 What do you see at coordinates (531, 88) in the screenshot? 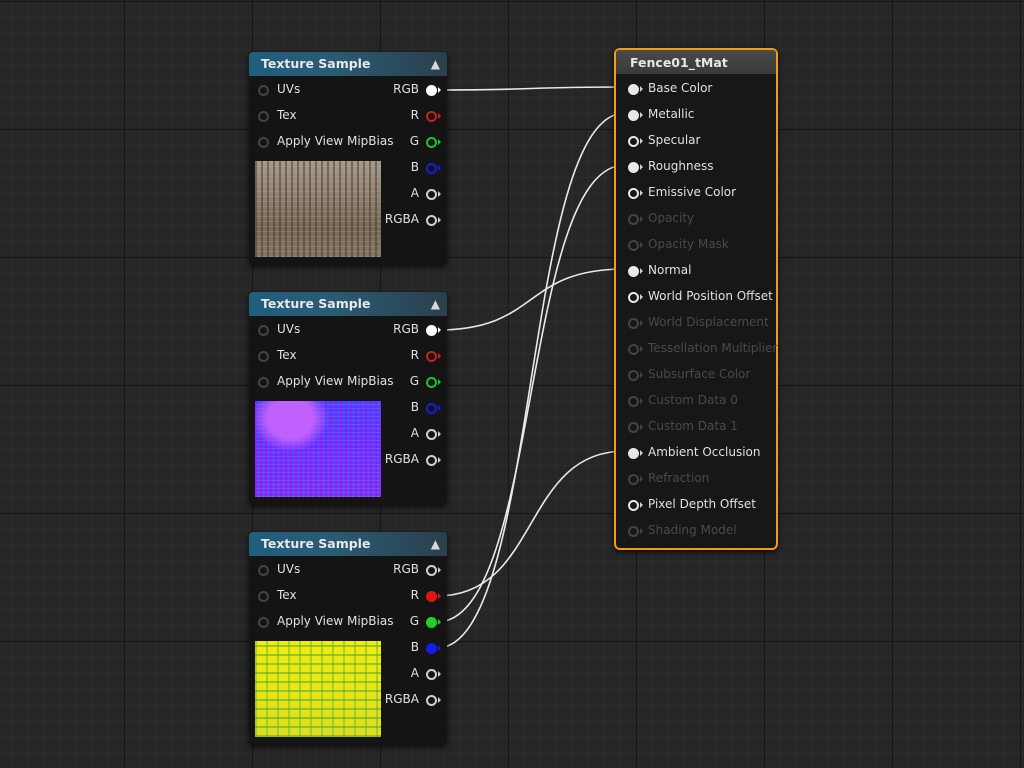
I see `wire-rgb-to-base-color` at bounding box center [531, 88].